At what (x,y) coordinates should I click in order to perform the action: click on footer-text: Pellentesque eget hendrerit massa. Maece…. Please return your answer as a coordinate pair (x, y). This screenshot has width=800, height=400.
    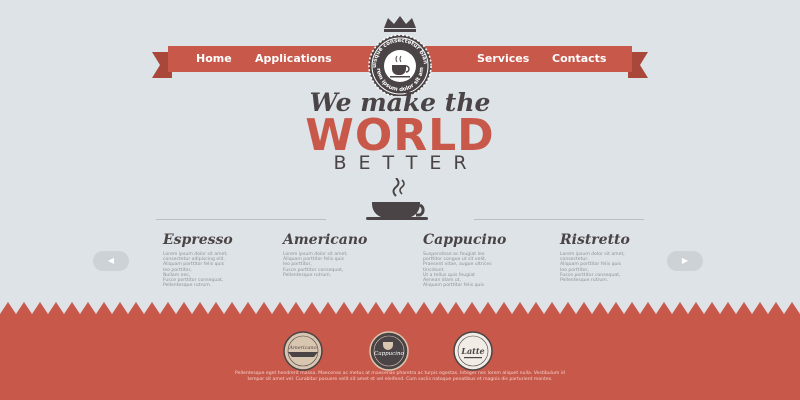
    Looking at the image, I should click on (400, 376).